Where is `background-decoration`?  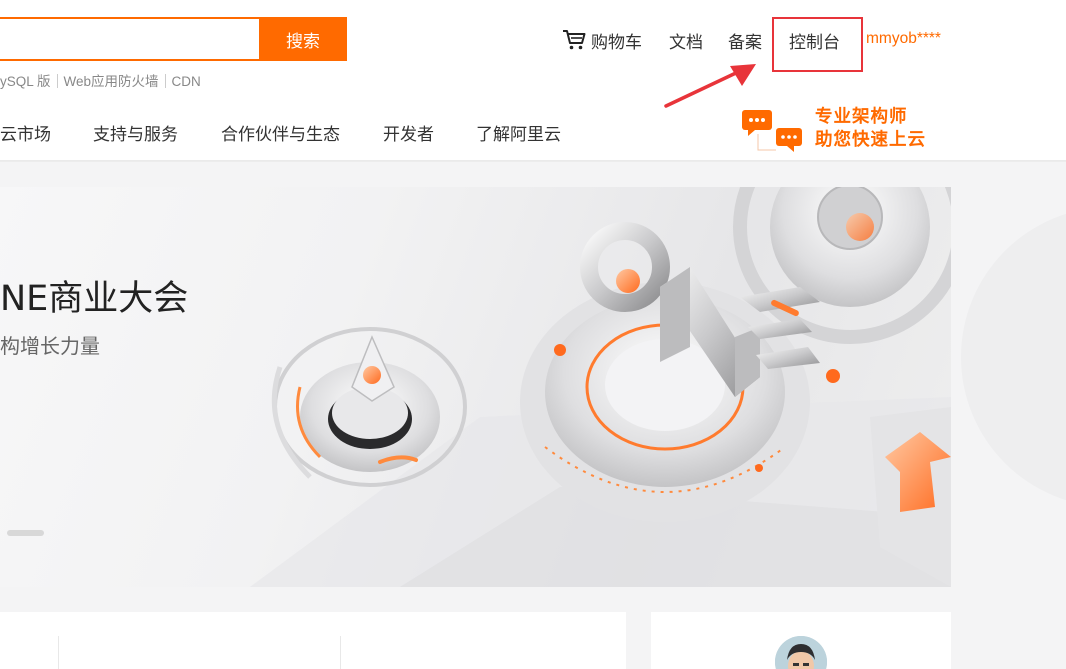 background-decoration is located at coordinates (1013, 357).